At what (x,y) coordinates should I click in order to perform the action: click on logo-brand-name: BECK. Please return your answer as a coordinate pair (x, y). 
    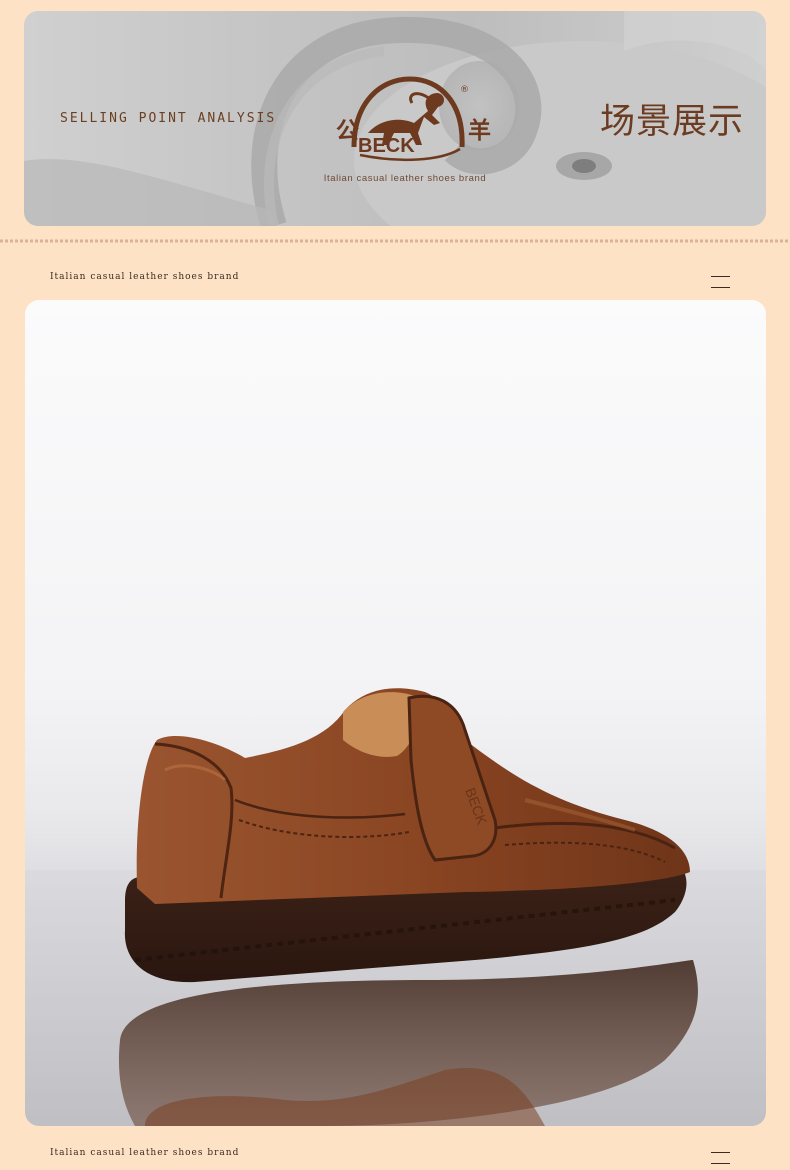
    Looking at the image, I should click on (386, 146).